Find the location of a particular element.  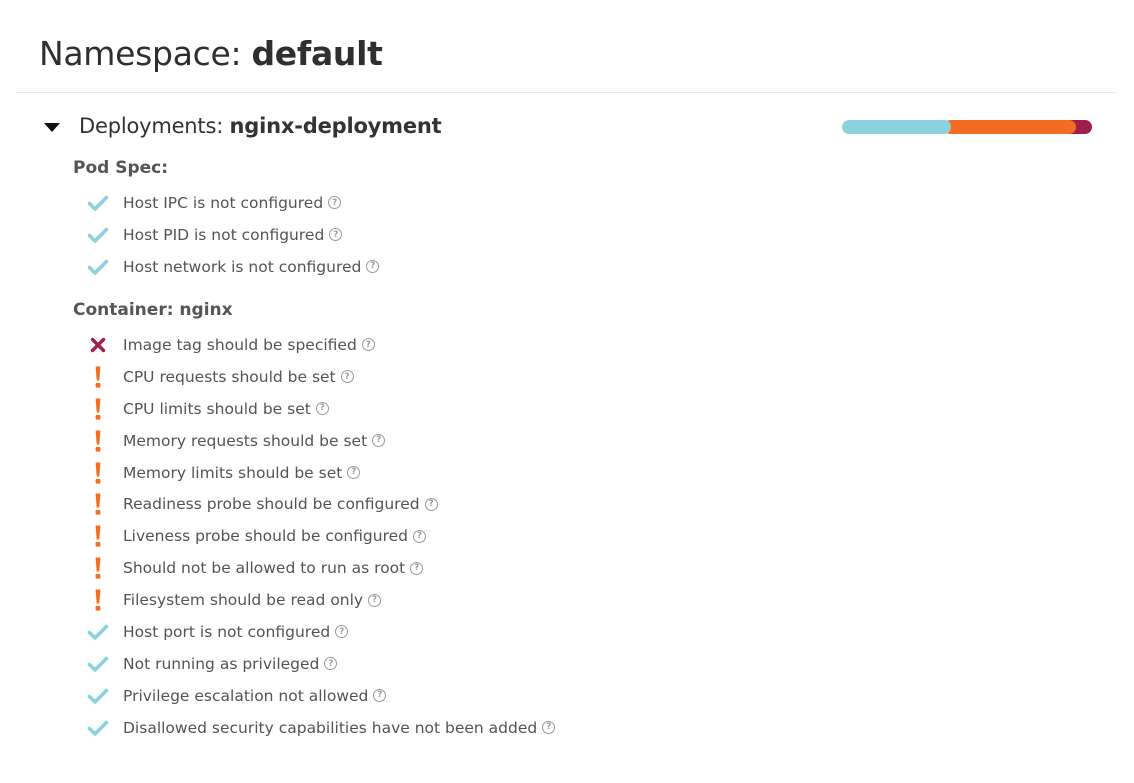

check-message: Readiness probe should be configured is located at coordinates (271, 504).